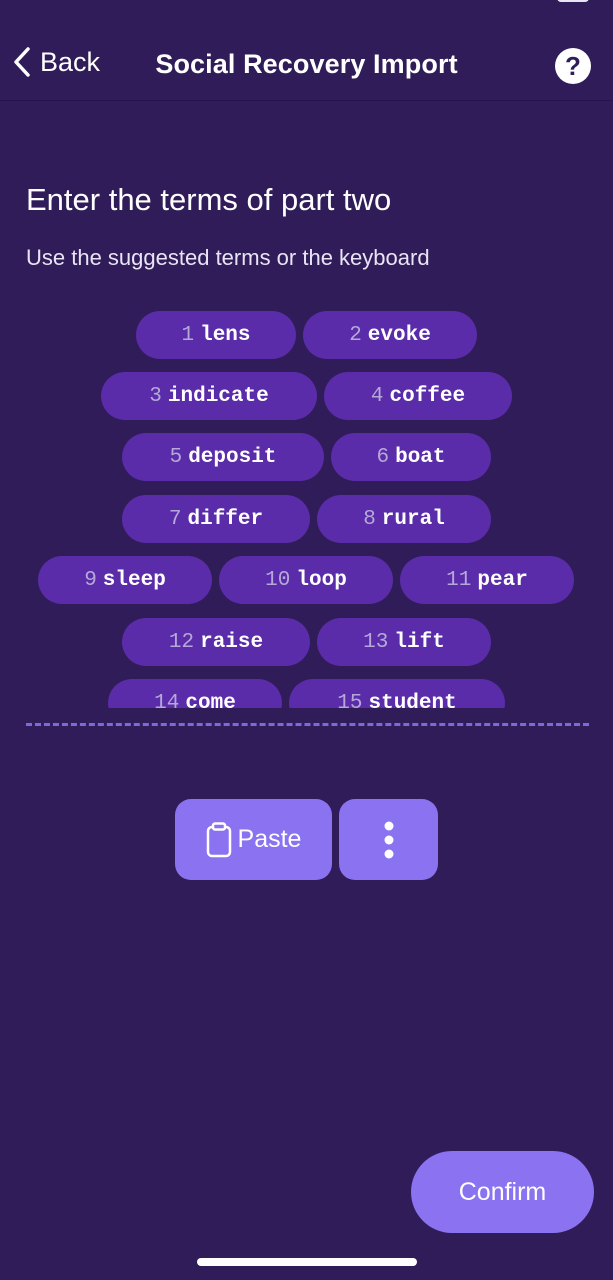  What do you see at coordinates (399, 335) in the screenshot?
I see `word-text: evoke` at bounding box center [399, 335].